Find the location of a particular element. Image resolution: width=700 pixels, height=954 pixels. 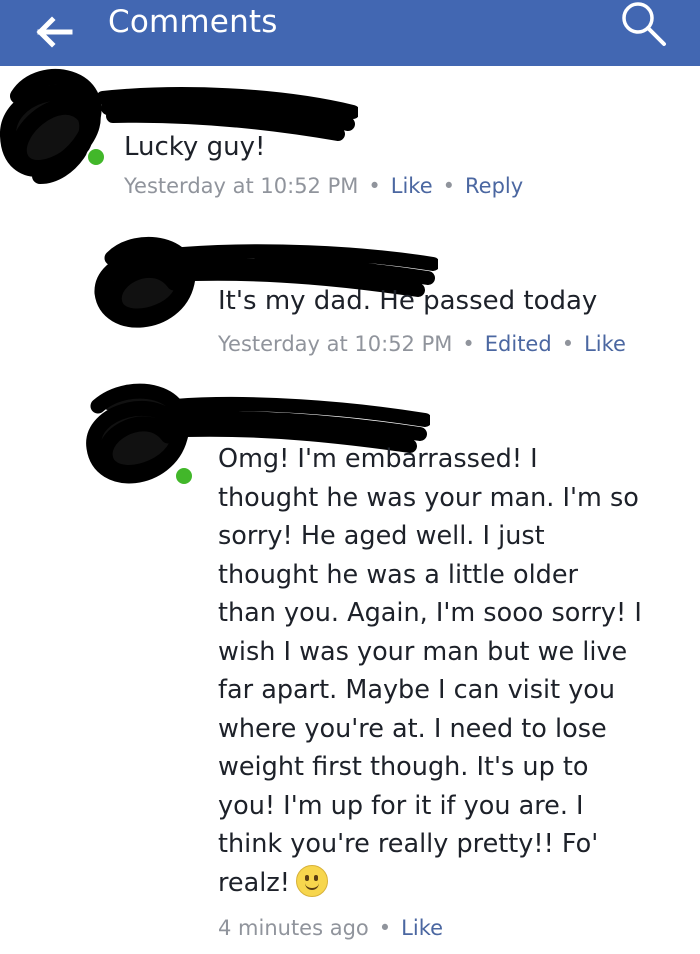

comment-line: thought he was your man. I'm so is located at coordinates (428, 497).